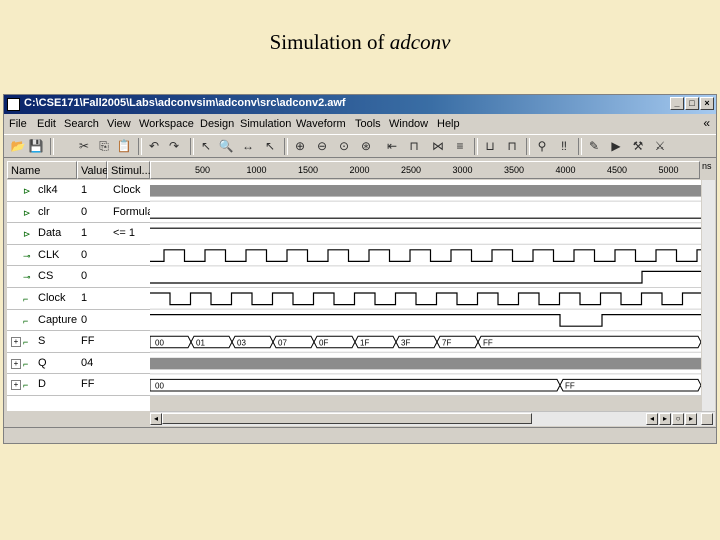 This screenshot has width=720, height=540. What do you see at coordinates (542, 146) in the screenshot?
I see `find-icon: ⚲` at bounding box center [542, 146].